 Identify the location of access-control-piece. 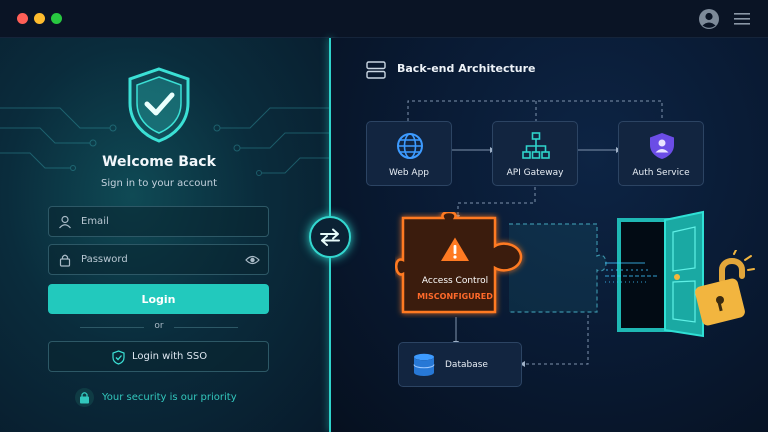
(462, 265).